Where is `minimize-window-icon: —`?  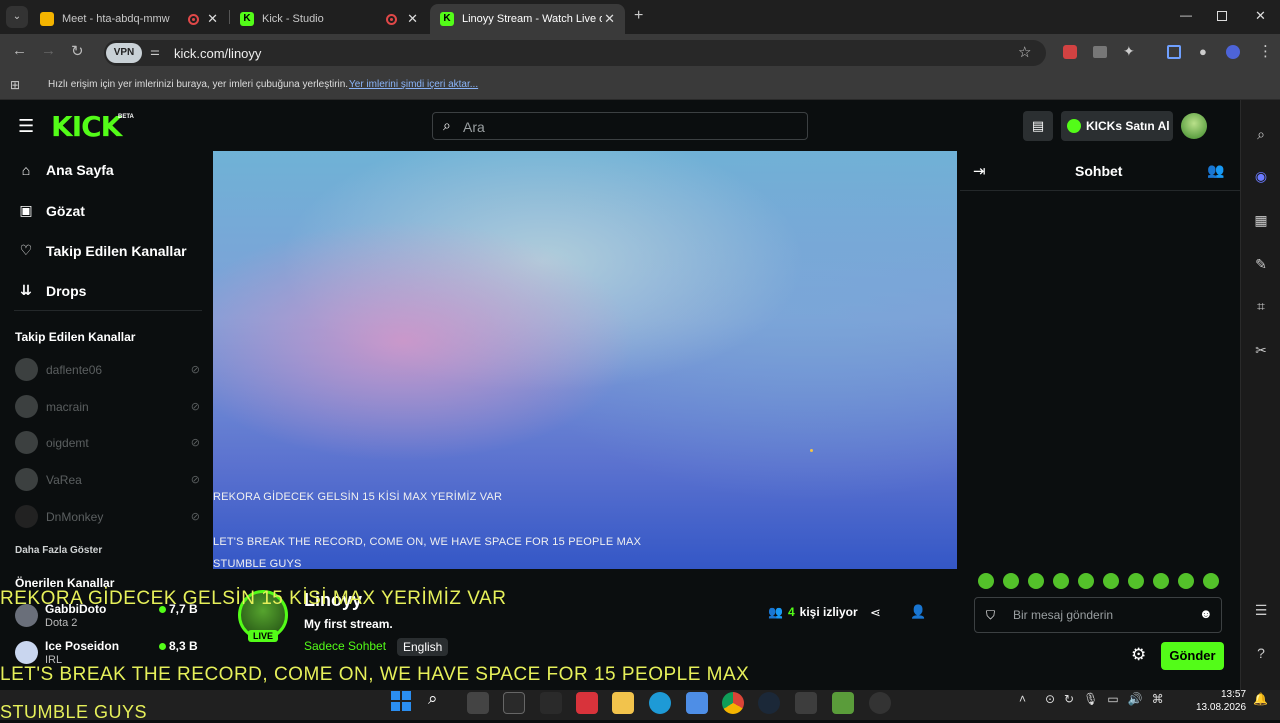 minimize-window-icon: — is located at coordinates (1186, 15).